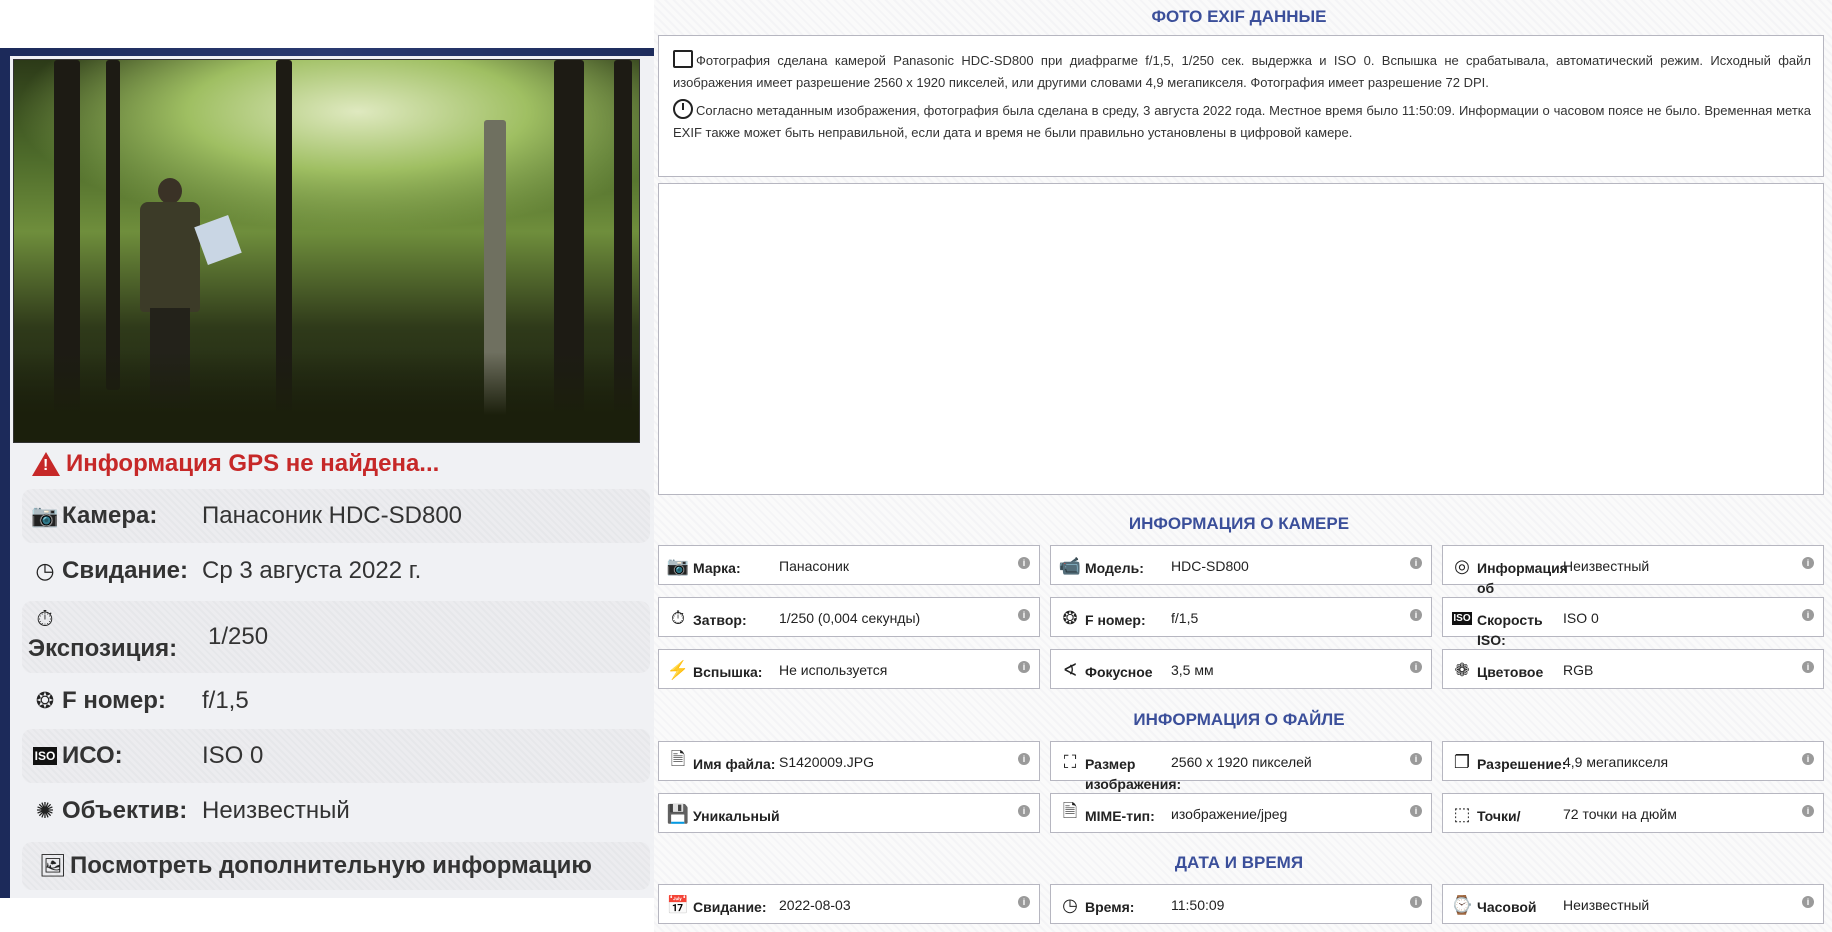 The image size is (1832, 932). What do you see at coordinates (1210, 566) in the screenshot?
I see `field-value: HDC-SD800` at bounding box center [1210, 566].